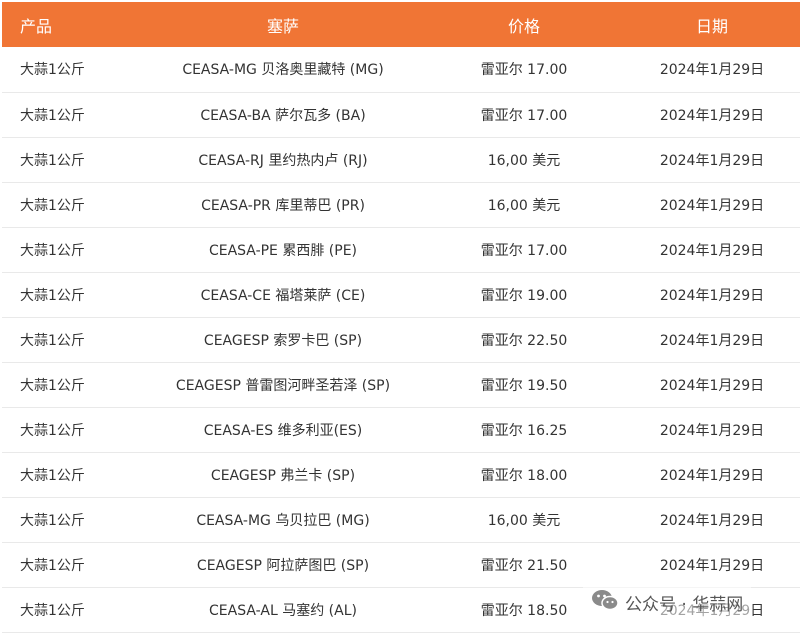 This screenshot has width=801, height=633. Describe the element at coordinates (523, 26) in the screenshot. I see `column-header-price: 价格` at that location.